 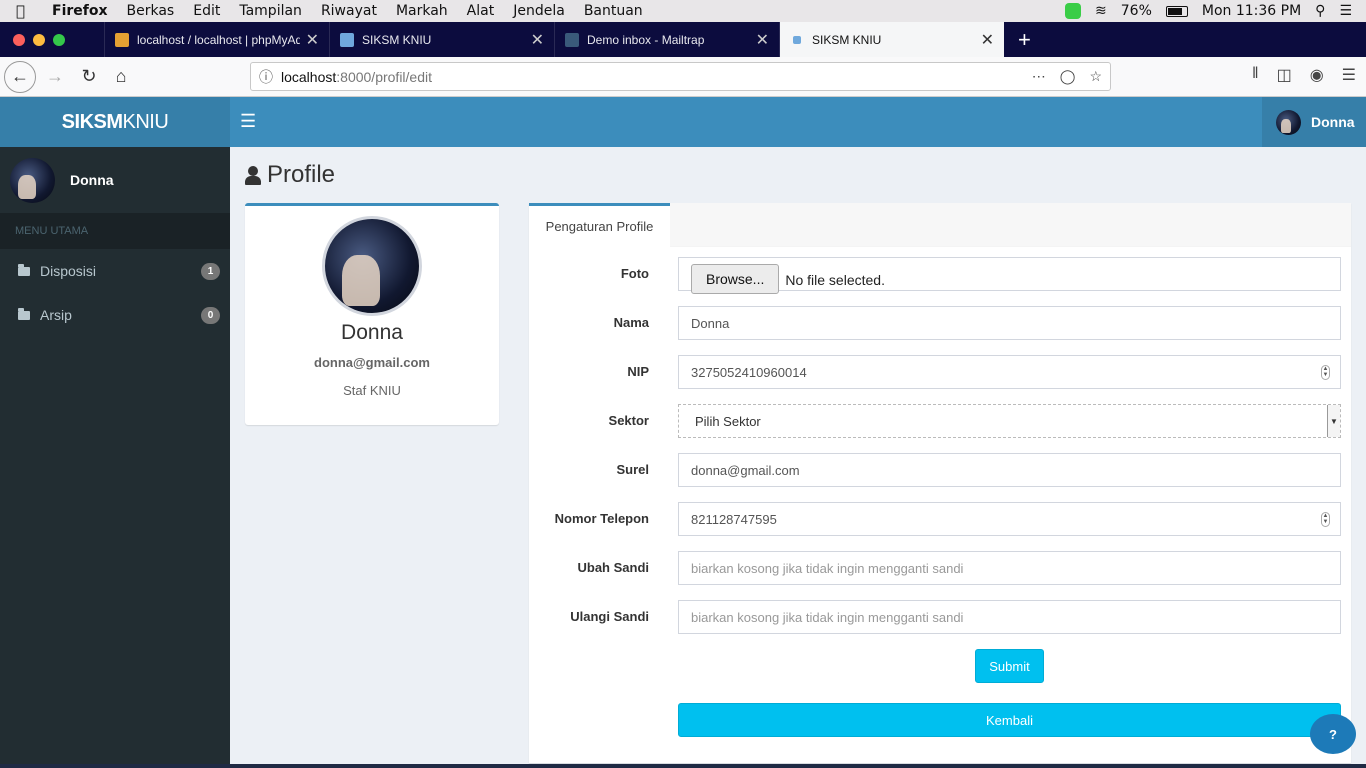 What do you see at coordinates (1024, 39) in the screenshot?
I see `new-tab-button: +` at bounding box center [1024, 39].